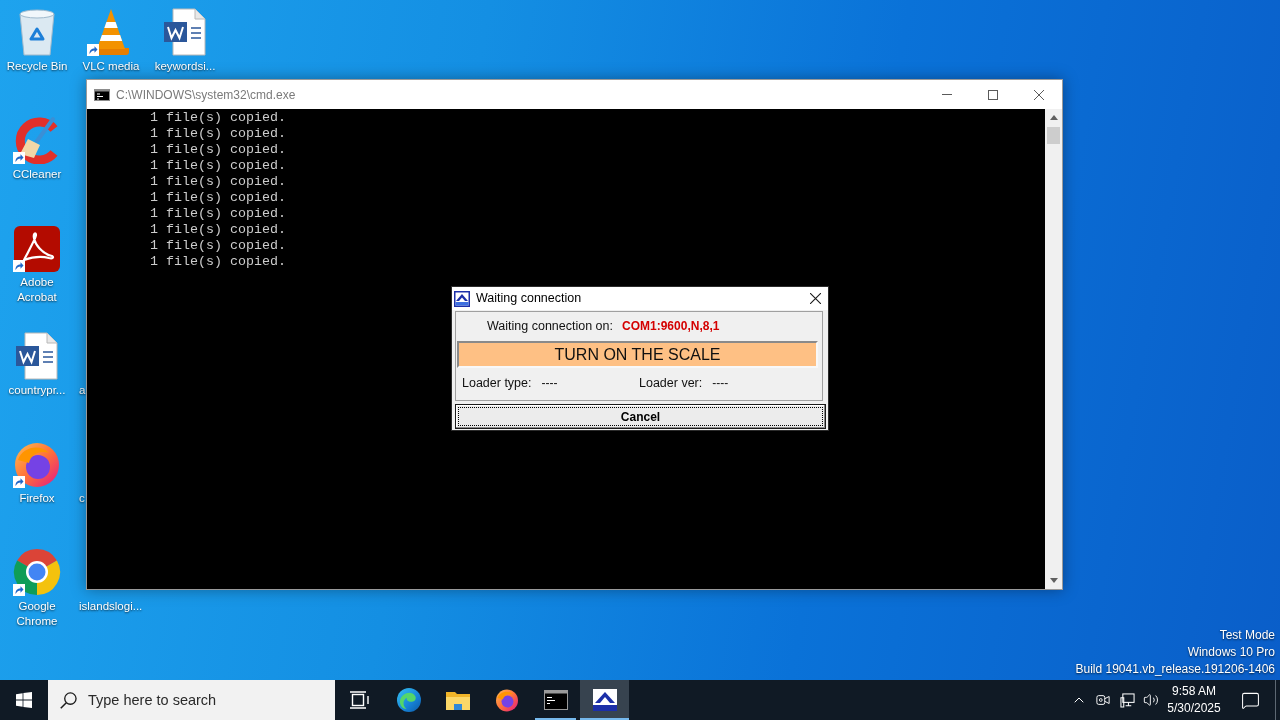 This screenshot has width=1280, height=720. What do you see at coordinates (1175, 669) in the screenshot?
I see `system-info-text: Build 19041.vb_release.191206-1406` at bounding box center [1175, 669].